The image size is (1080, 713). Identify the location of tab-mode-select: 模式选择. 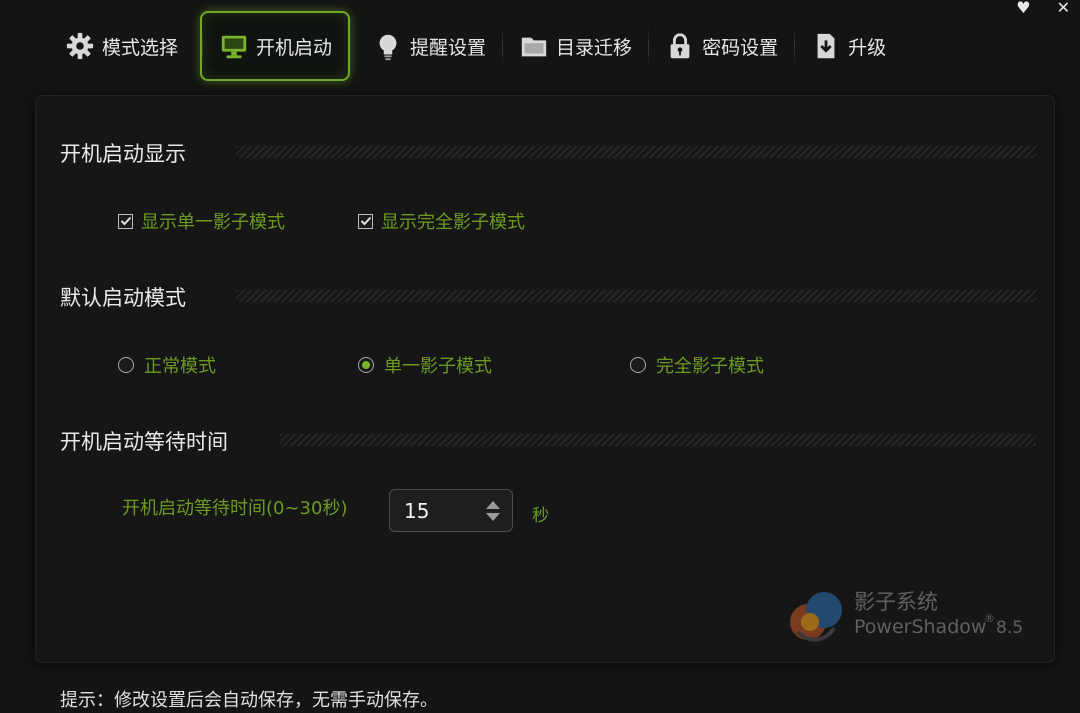
(121, 46).